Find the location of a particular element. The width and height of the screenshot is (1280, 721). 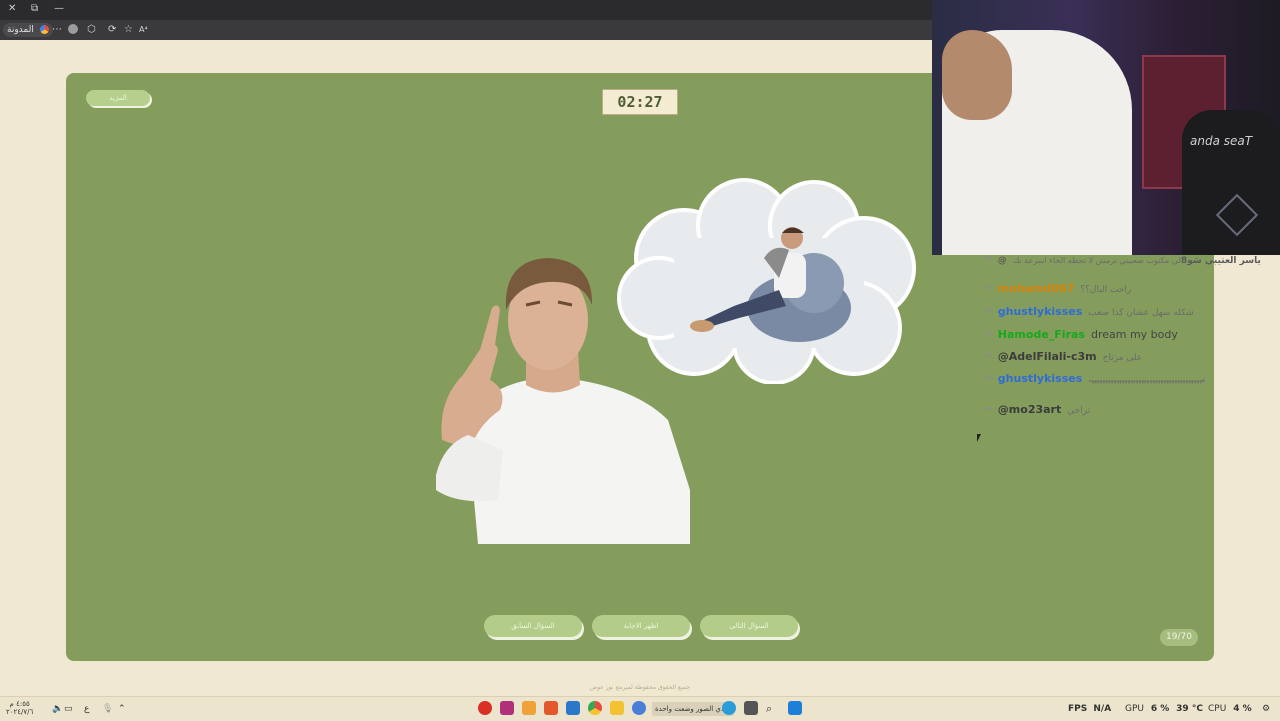

record-app-icon is located at coordinates (485, 708).